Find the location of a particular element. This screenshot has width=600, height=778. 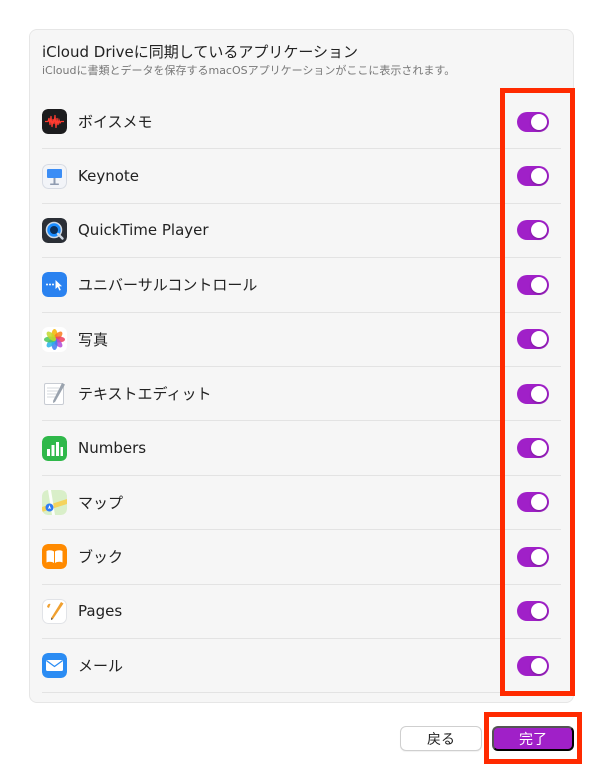

sync-toggle-universal-control is located at coordinates (533, 284).